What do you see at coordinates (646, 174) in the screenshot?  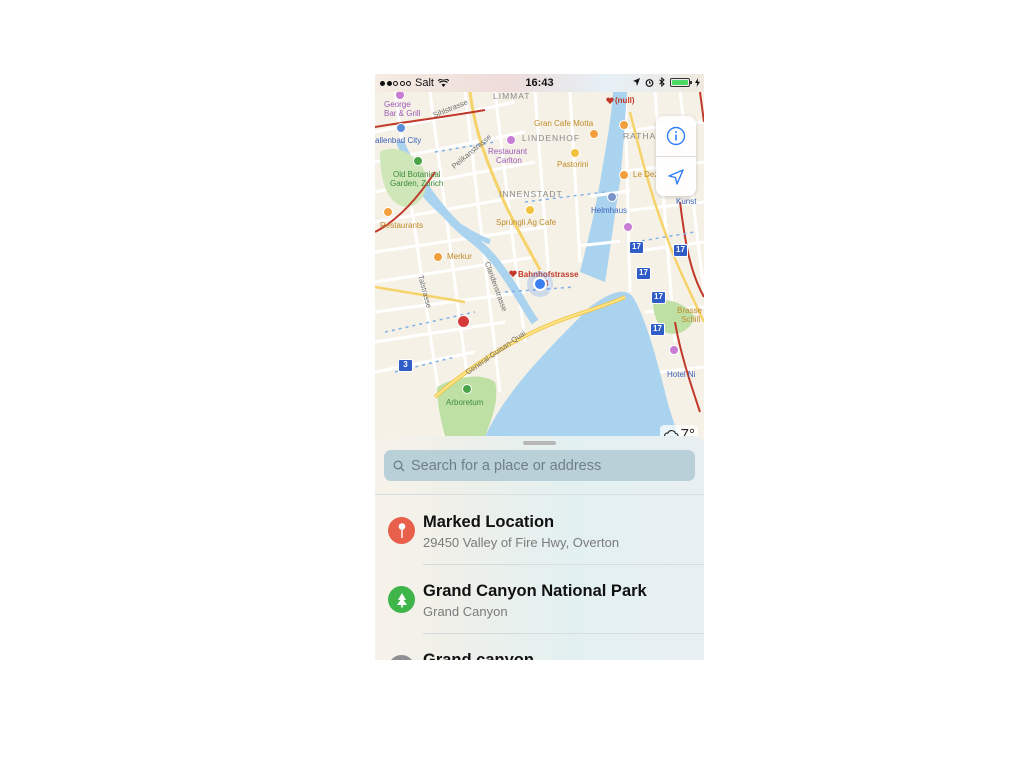 I see `label-le-dez: Le Dez` at bounding box center [646, 174].